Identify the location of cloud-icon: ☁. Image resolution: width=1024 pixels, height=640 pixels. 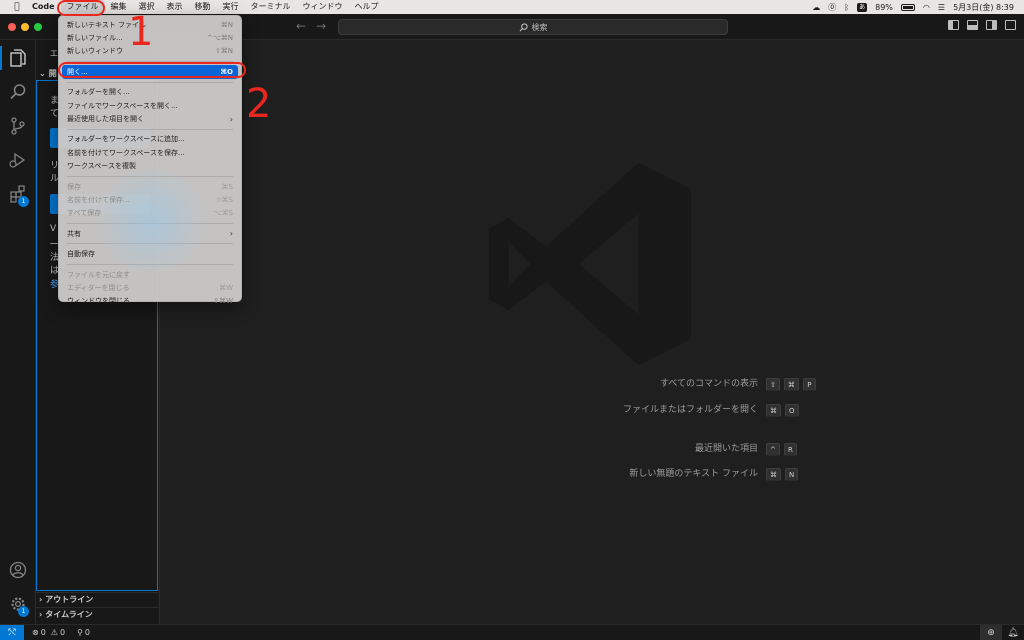
(816, 7).